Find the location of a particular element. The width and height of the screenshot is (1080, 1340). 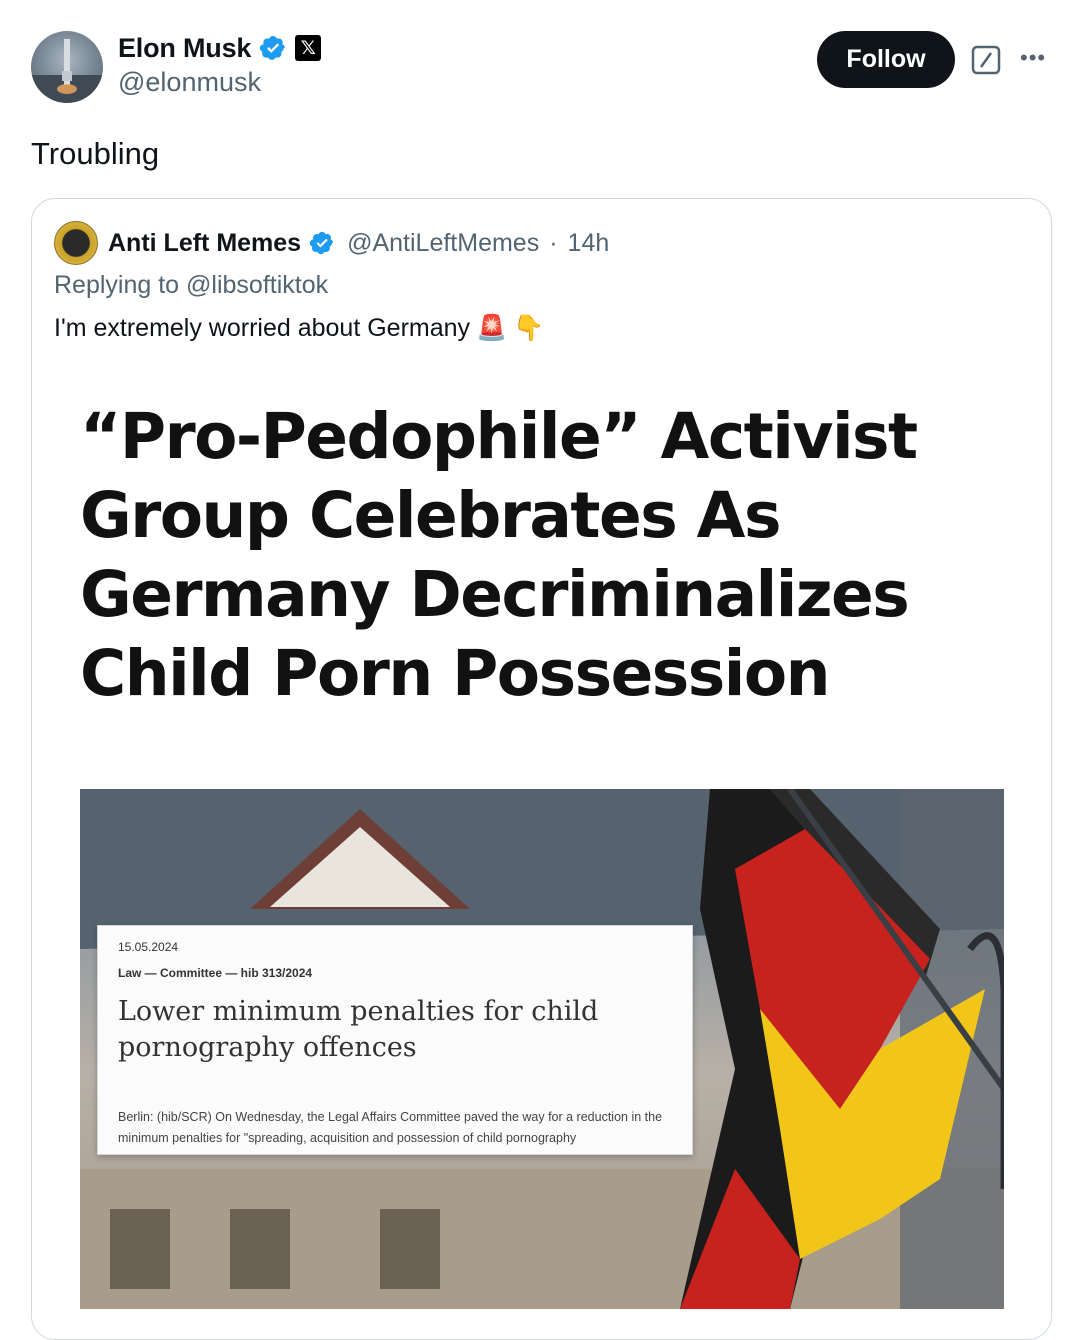

grok-icon is located at coordinates (986, 62).